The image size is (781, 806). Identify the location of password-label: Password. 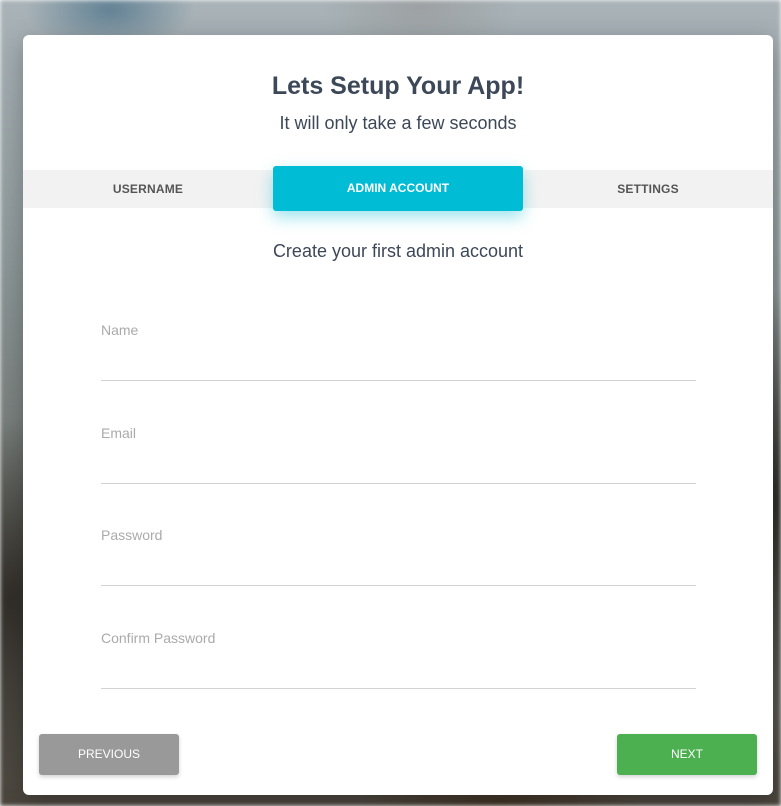
(132, 535).